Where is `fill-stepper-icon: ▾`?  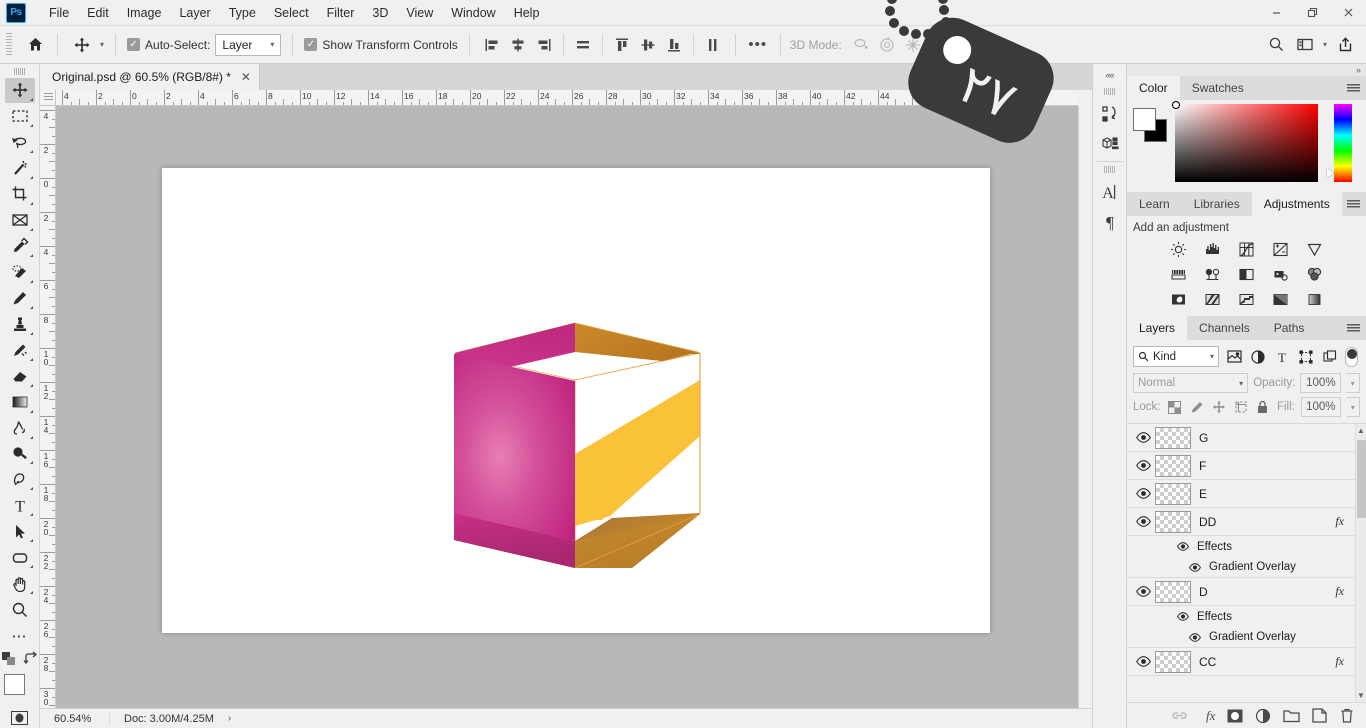 fill-stepper-icon: ▾ is located at coordinates (1353, 407).